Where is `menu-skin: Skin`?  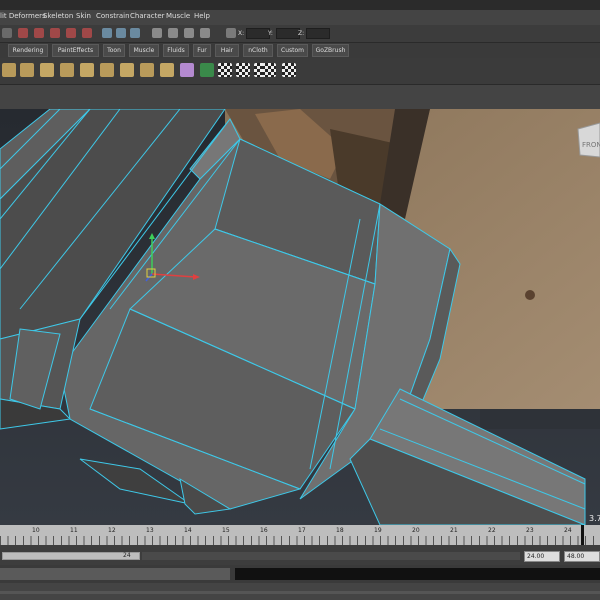
menu-skin: Skin is located at coordinates (83, 16).